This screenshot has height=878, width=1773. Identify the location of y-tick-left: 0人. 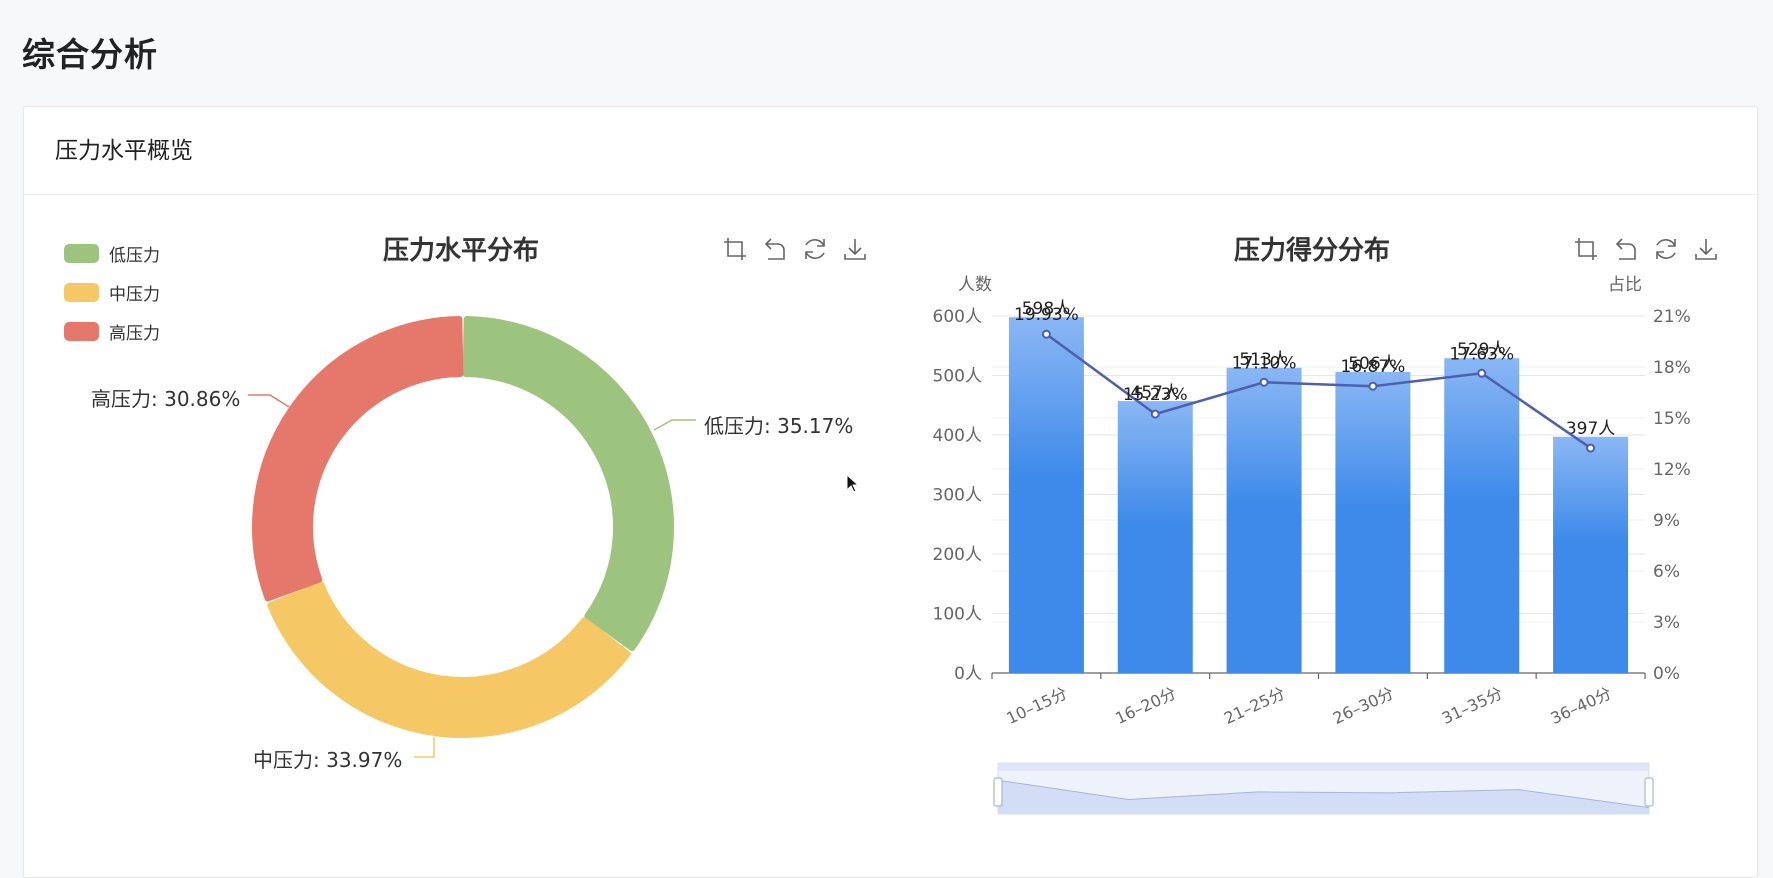
(968, 674).